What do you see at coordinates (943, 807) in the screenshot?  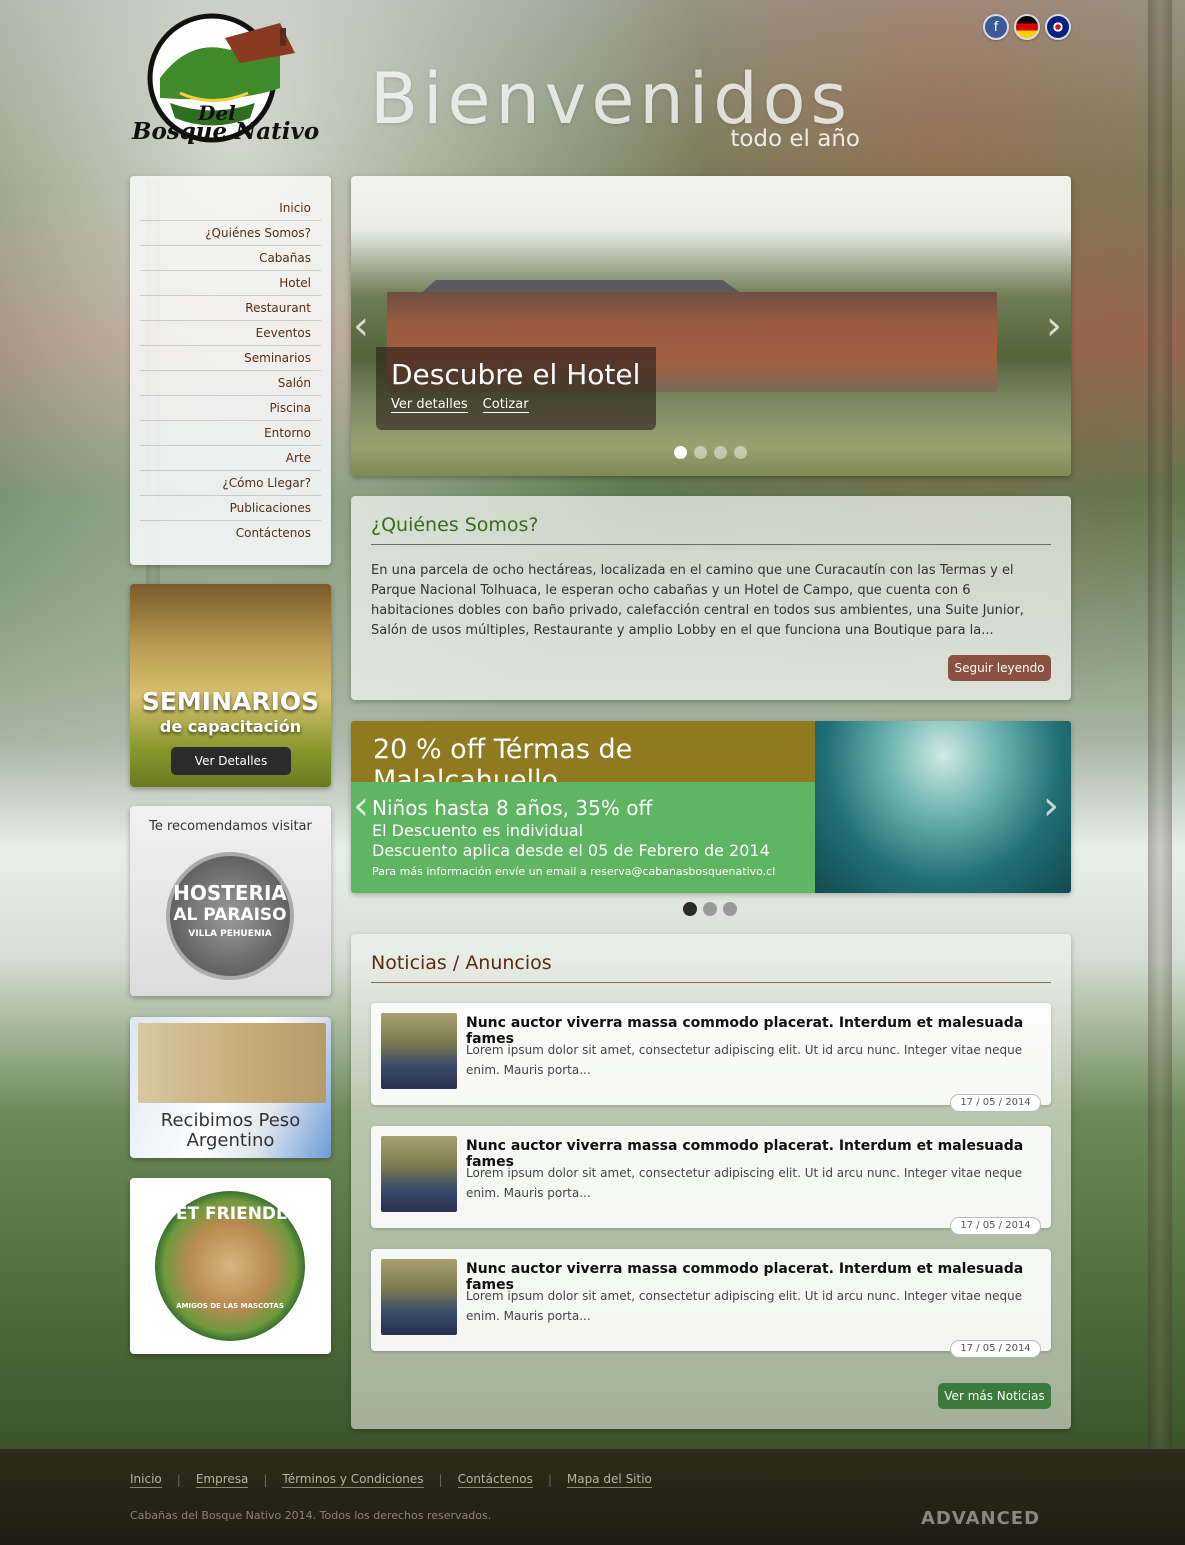 I see `thermal-pool-image` at bounding box center [943, 807].